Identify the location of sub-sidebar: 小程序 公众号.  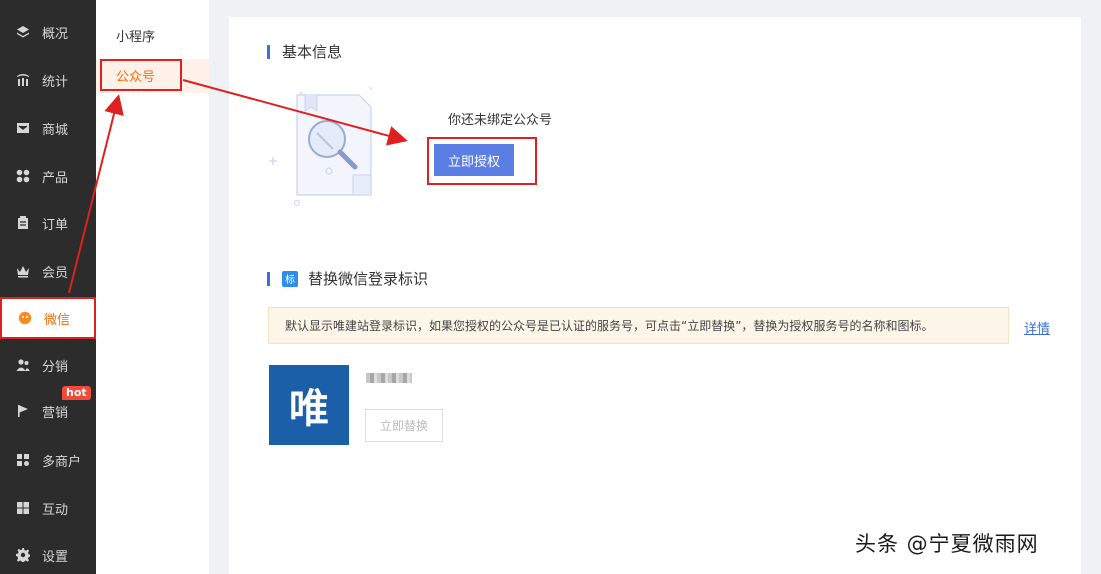
(152, 287).